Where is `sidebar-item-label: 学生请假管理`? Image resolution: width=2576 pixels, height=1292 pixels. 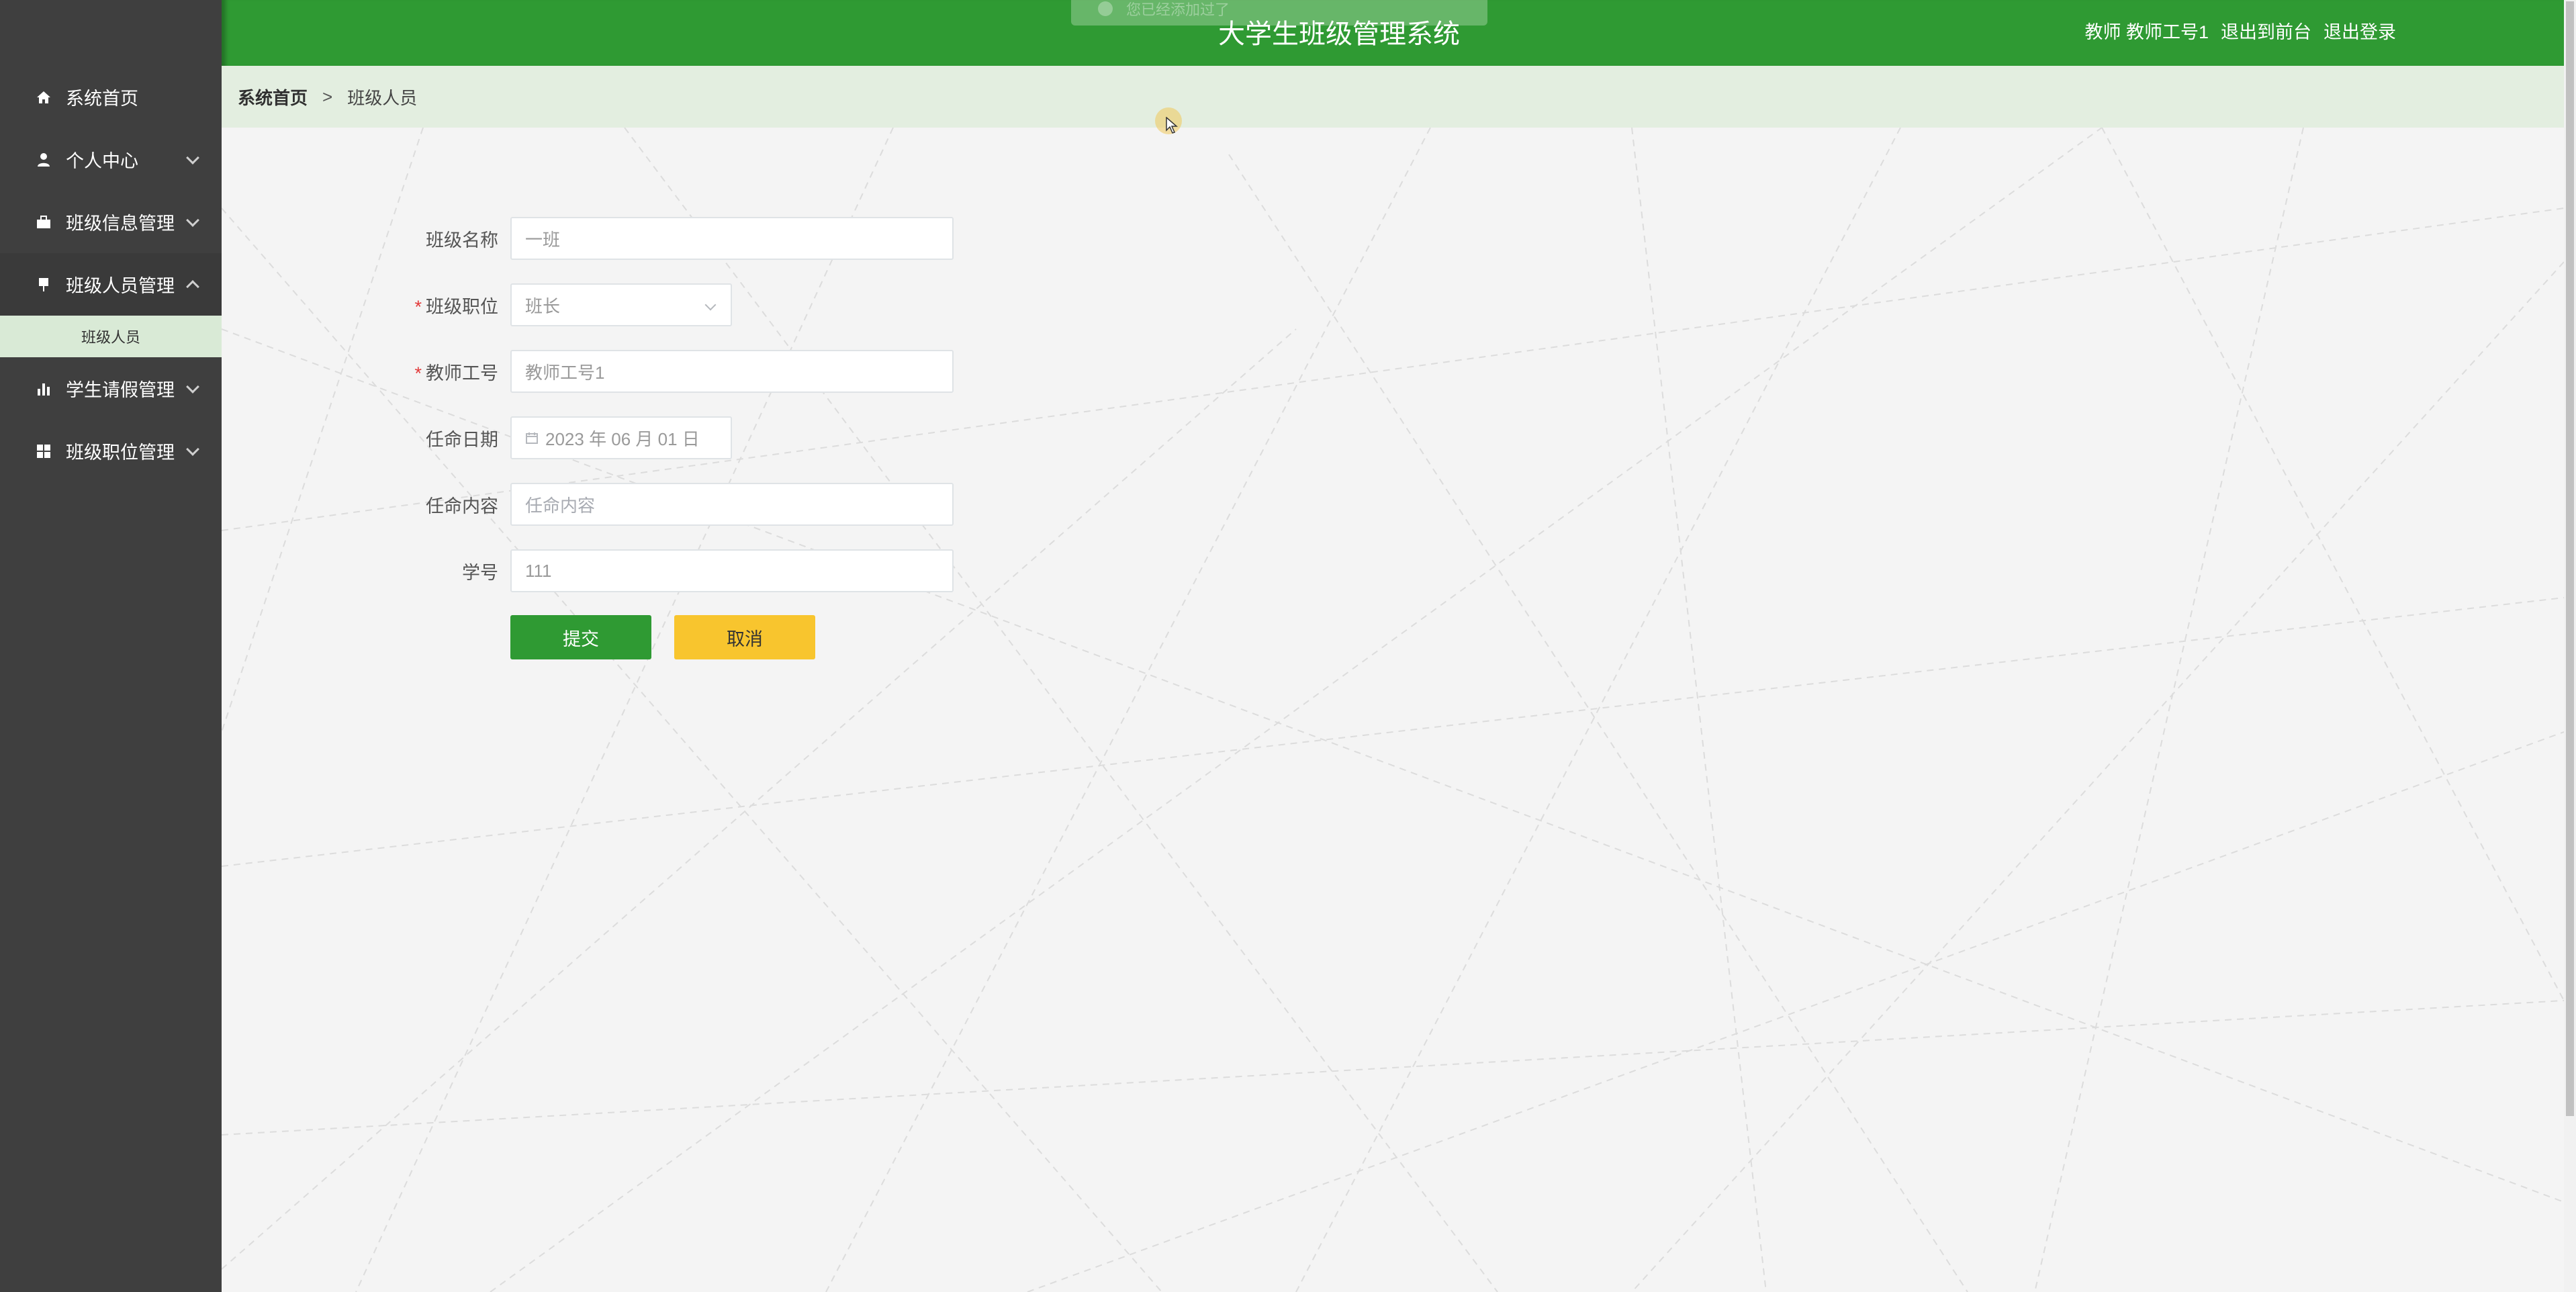 sidebar-item-label: 学生请假管理 is located at coordinates (120, 390).